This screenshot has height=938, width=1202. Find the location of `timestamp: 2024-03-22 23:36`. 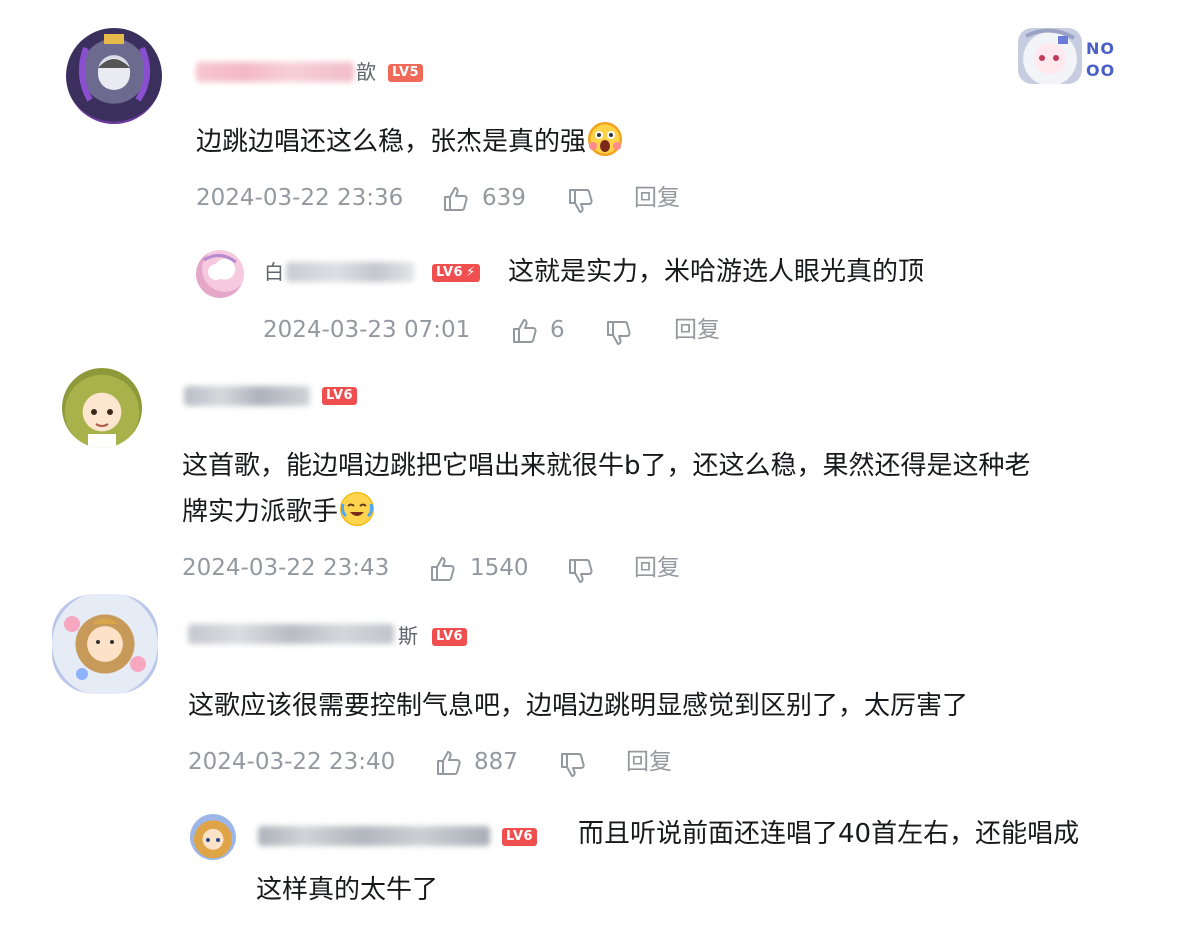

timestamp: 2024-03-22 23:36 is located at coordinates (300, 198).